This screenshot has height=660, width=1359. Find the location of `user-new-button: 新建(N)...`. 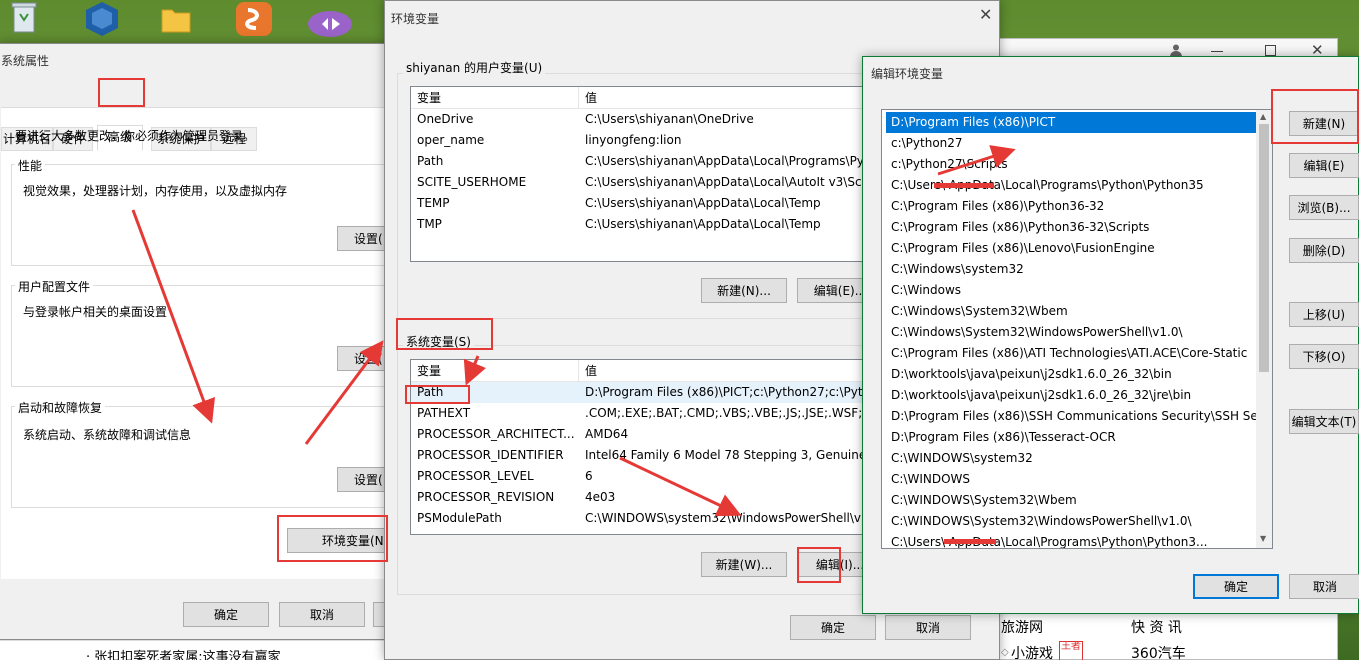

user-new-button: 新建(N)... is located at coordinates (744, 290).